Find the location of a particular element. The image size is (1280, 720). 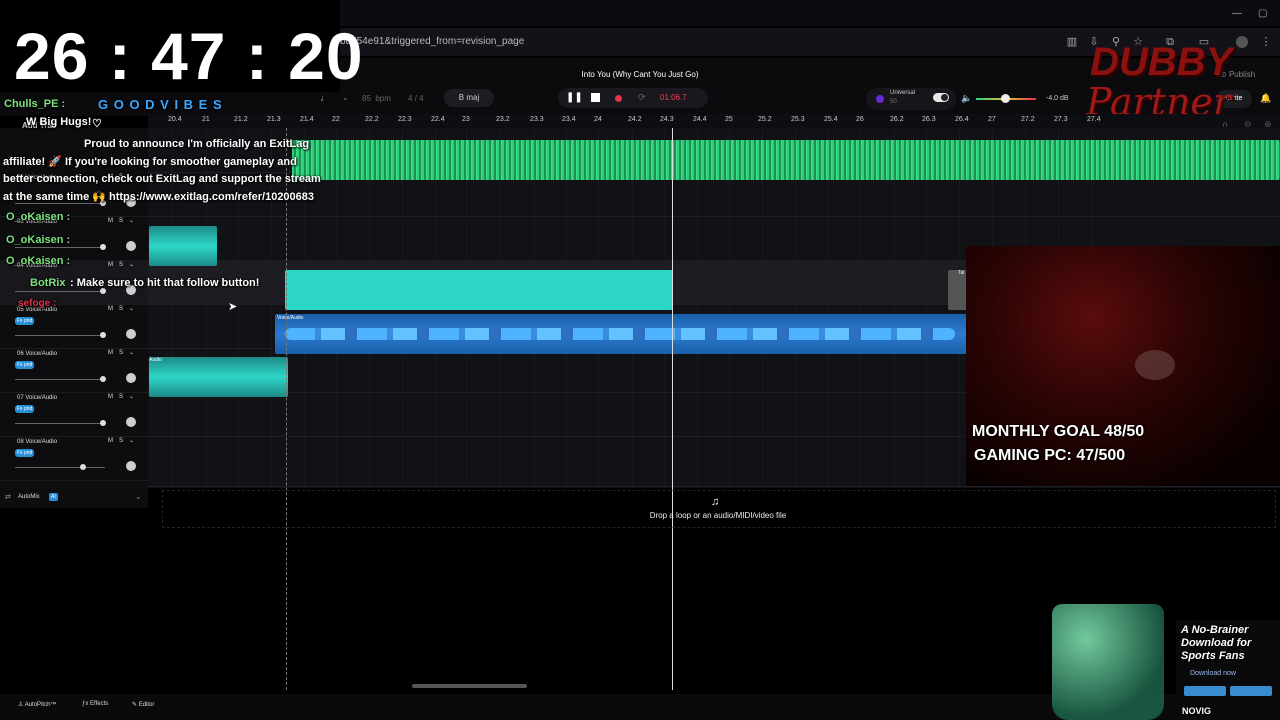

stop-icon is located at coordinates (595, 97).